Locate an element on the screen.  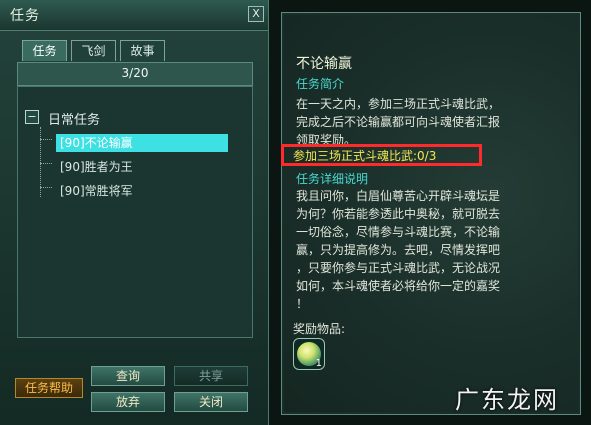
task-help-button: 任务帮助 is located at coordinates (49, 388).